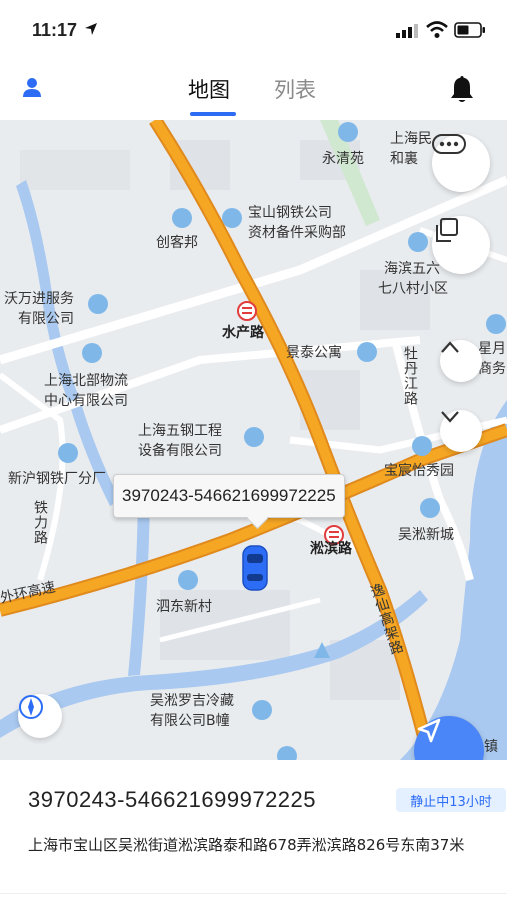 The width and height of the screenshot is (507, 900). What do you see at coordinates (419, 471) in the screenshot?
I see `map-label: 宝宸怡秀园` at bounding box center [419, 471].